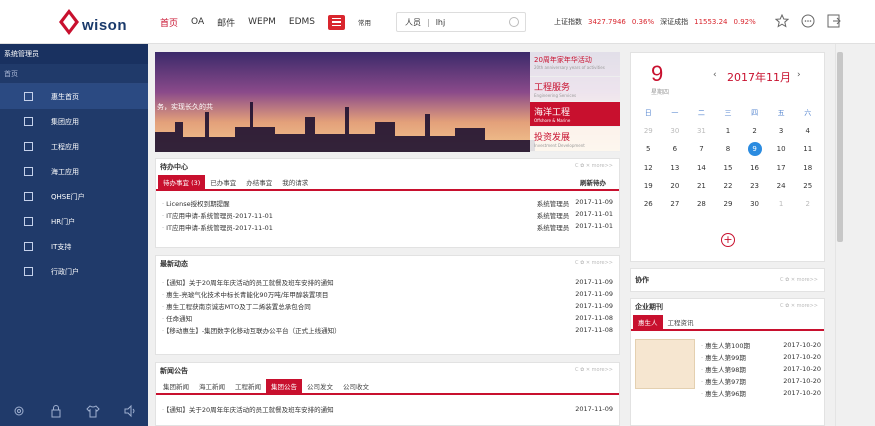  I want to click on calendar-day-cell: 21, so click(701, 186).